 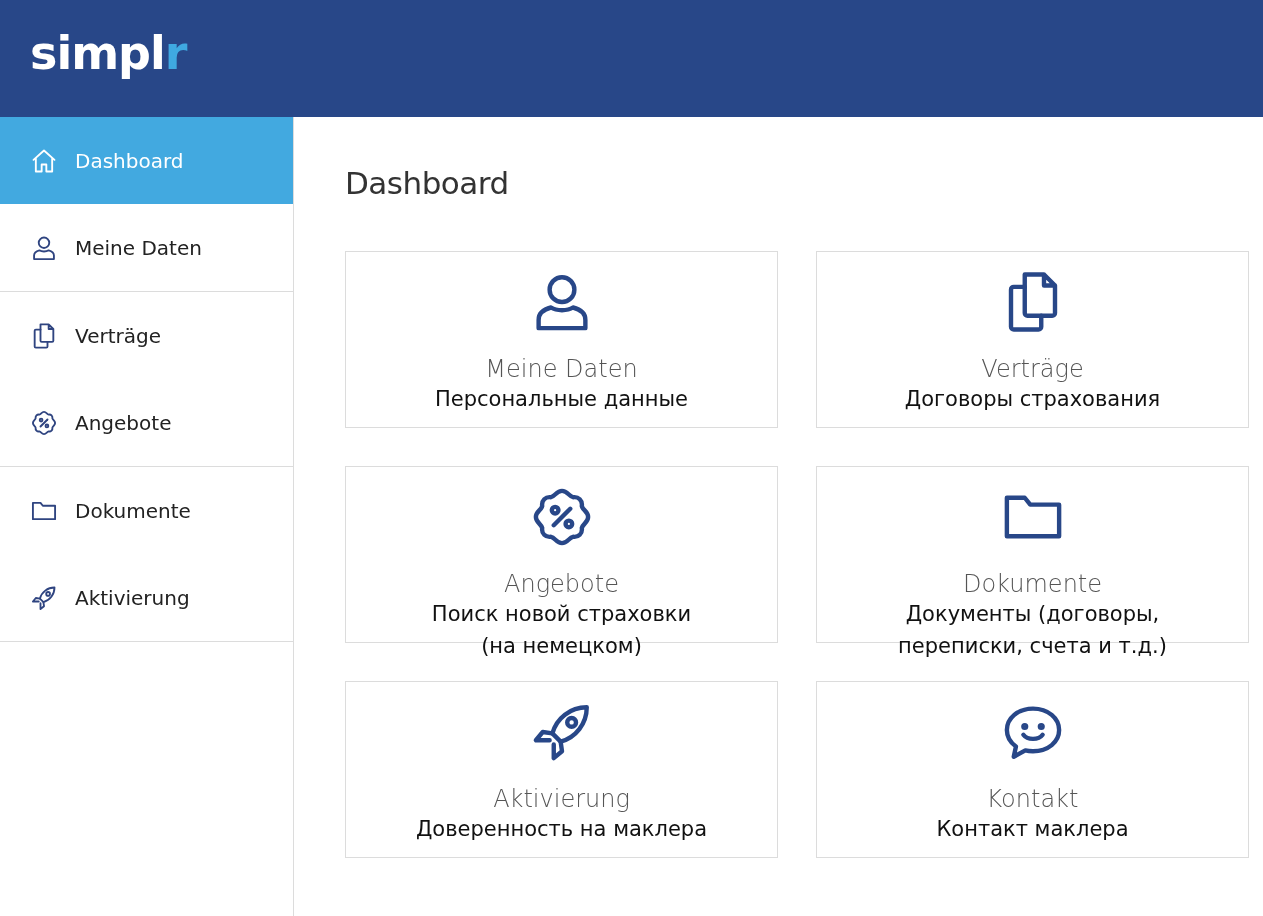 I want to click on card-title: Aktivierung, so click(x=561, y=799).